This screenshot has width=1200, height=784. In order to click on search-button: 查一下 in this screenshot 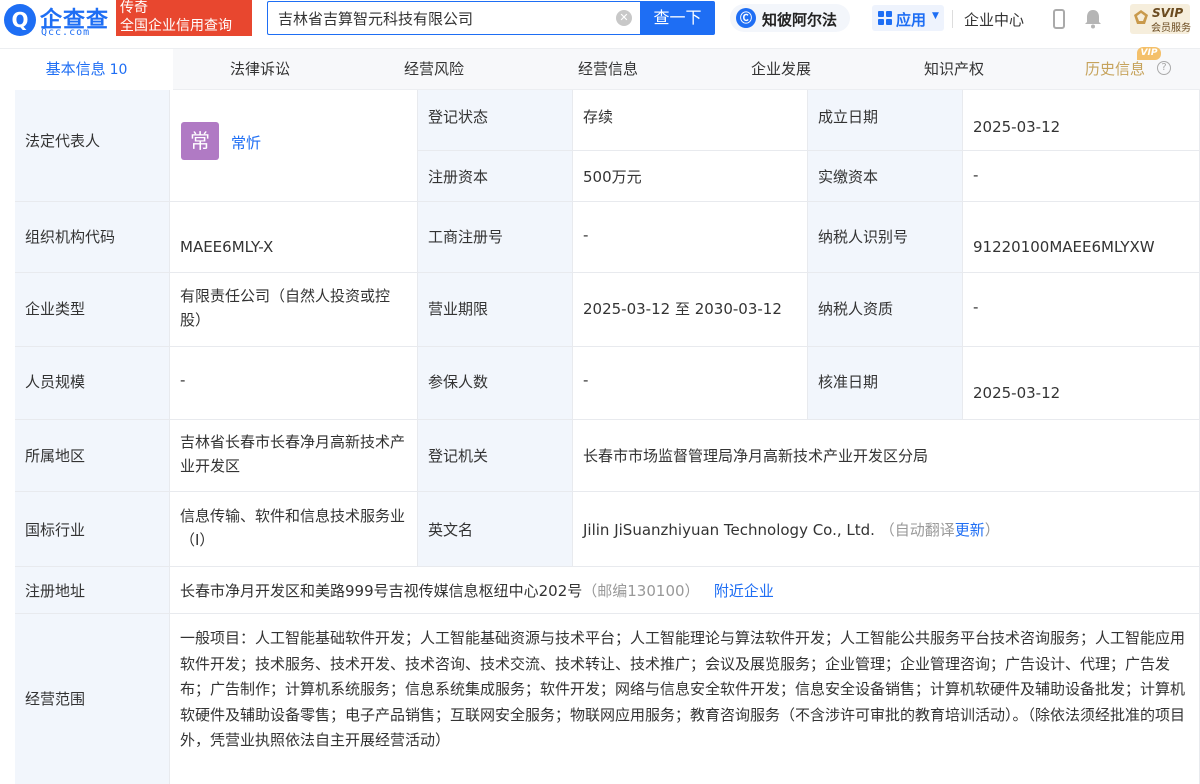, I will do `click(677, 18)`.